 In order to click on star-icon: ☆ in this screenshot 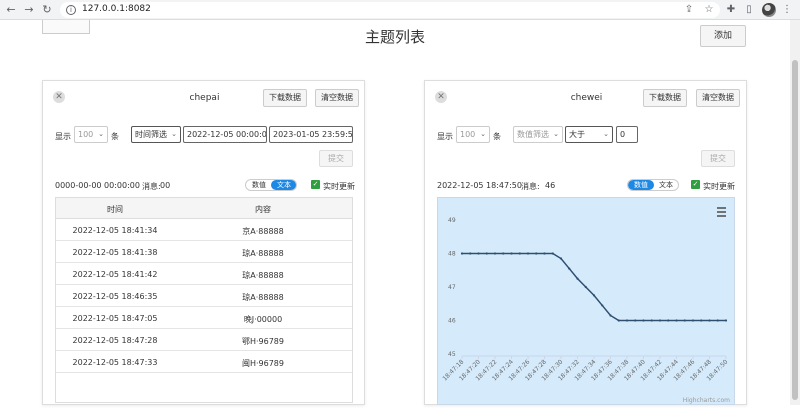, I will do `click(709, 10)`.